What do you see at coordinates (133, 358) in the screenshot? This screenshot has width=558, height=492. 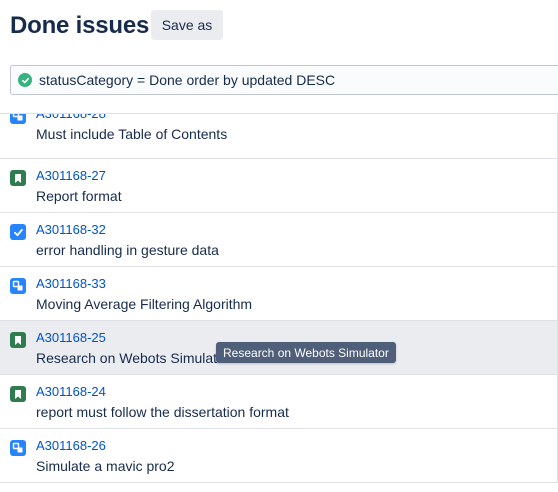 I see `issue-summary: Research on Webots Simulator` at bounding box center [133, 358].